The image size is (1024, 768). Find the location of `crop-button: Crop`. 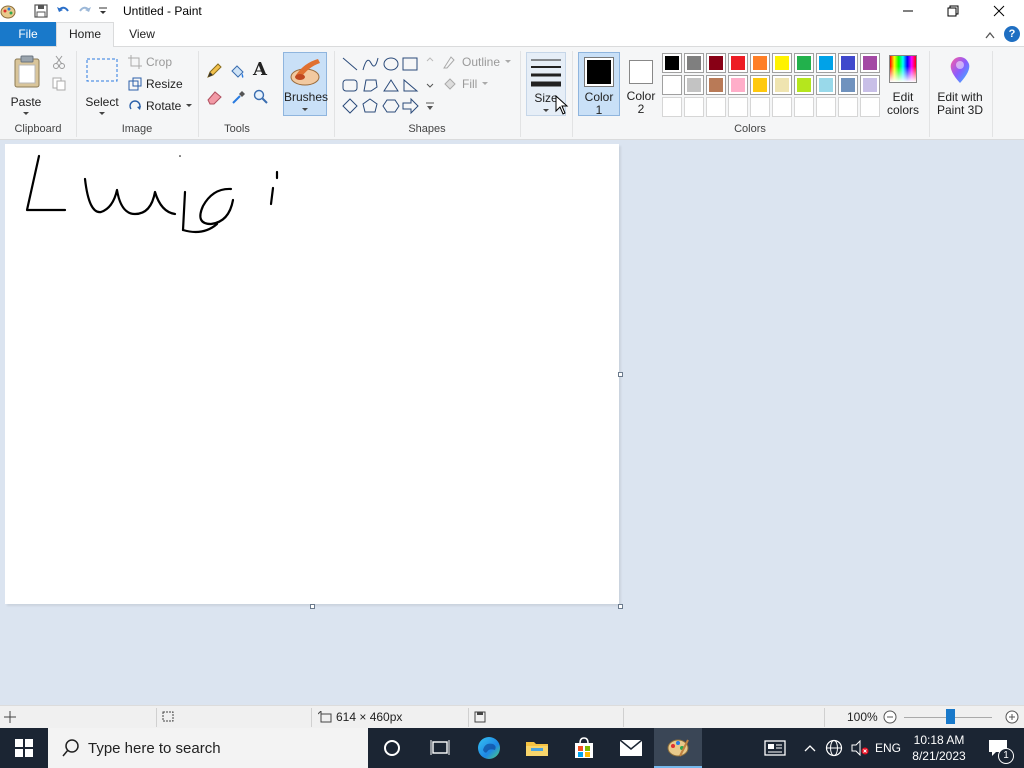

crop-button: Crop is located at coordinates (150, 62).